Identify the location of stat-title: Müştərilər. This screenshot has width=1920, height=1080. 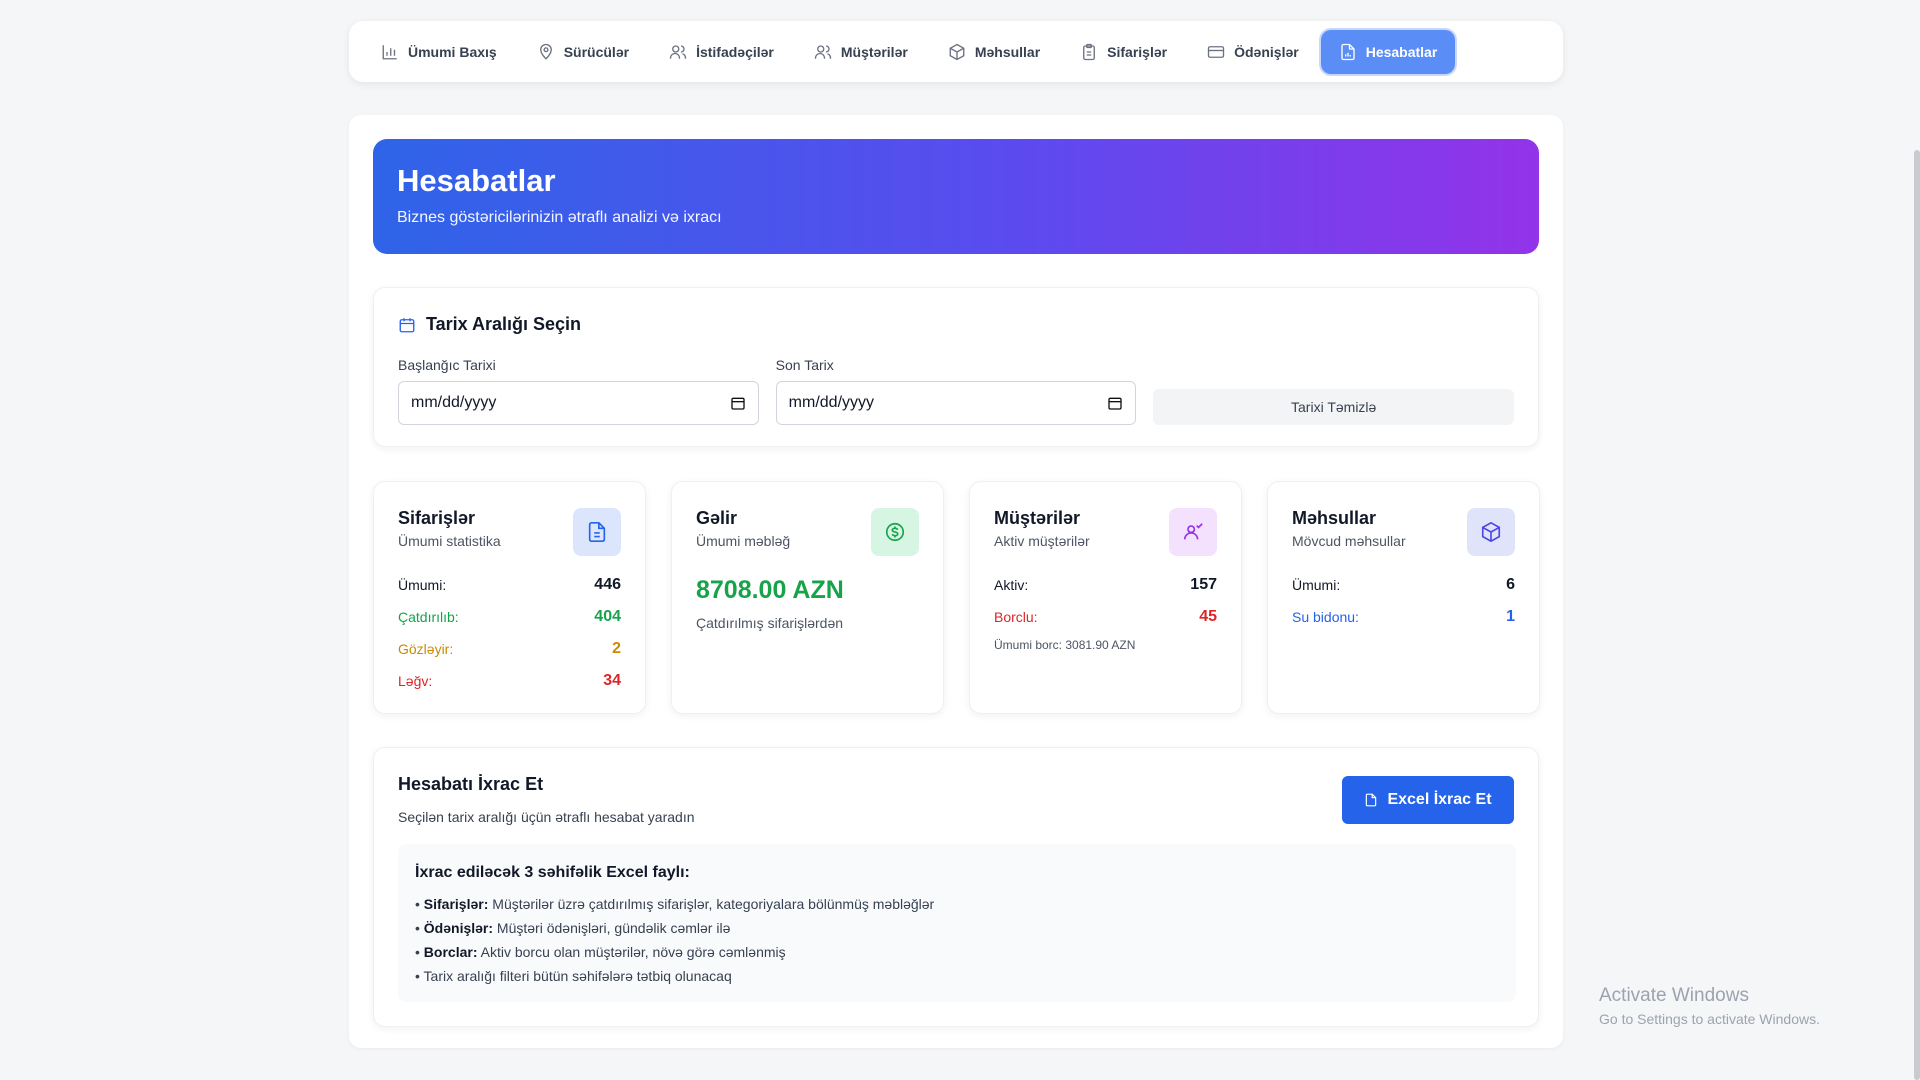
(1037, 518).